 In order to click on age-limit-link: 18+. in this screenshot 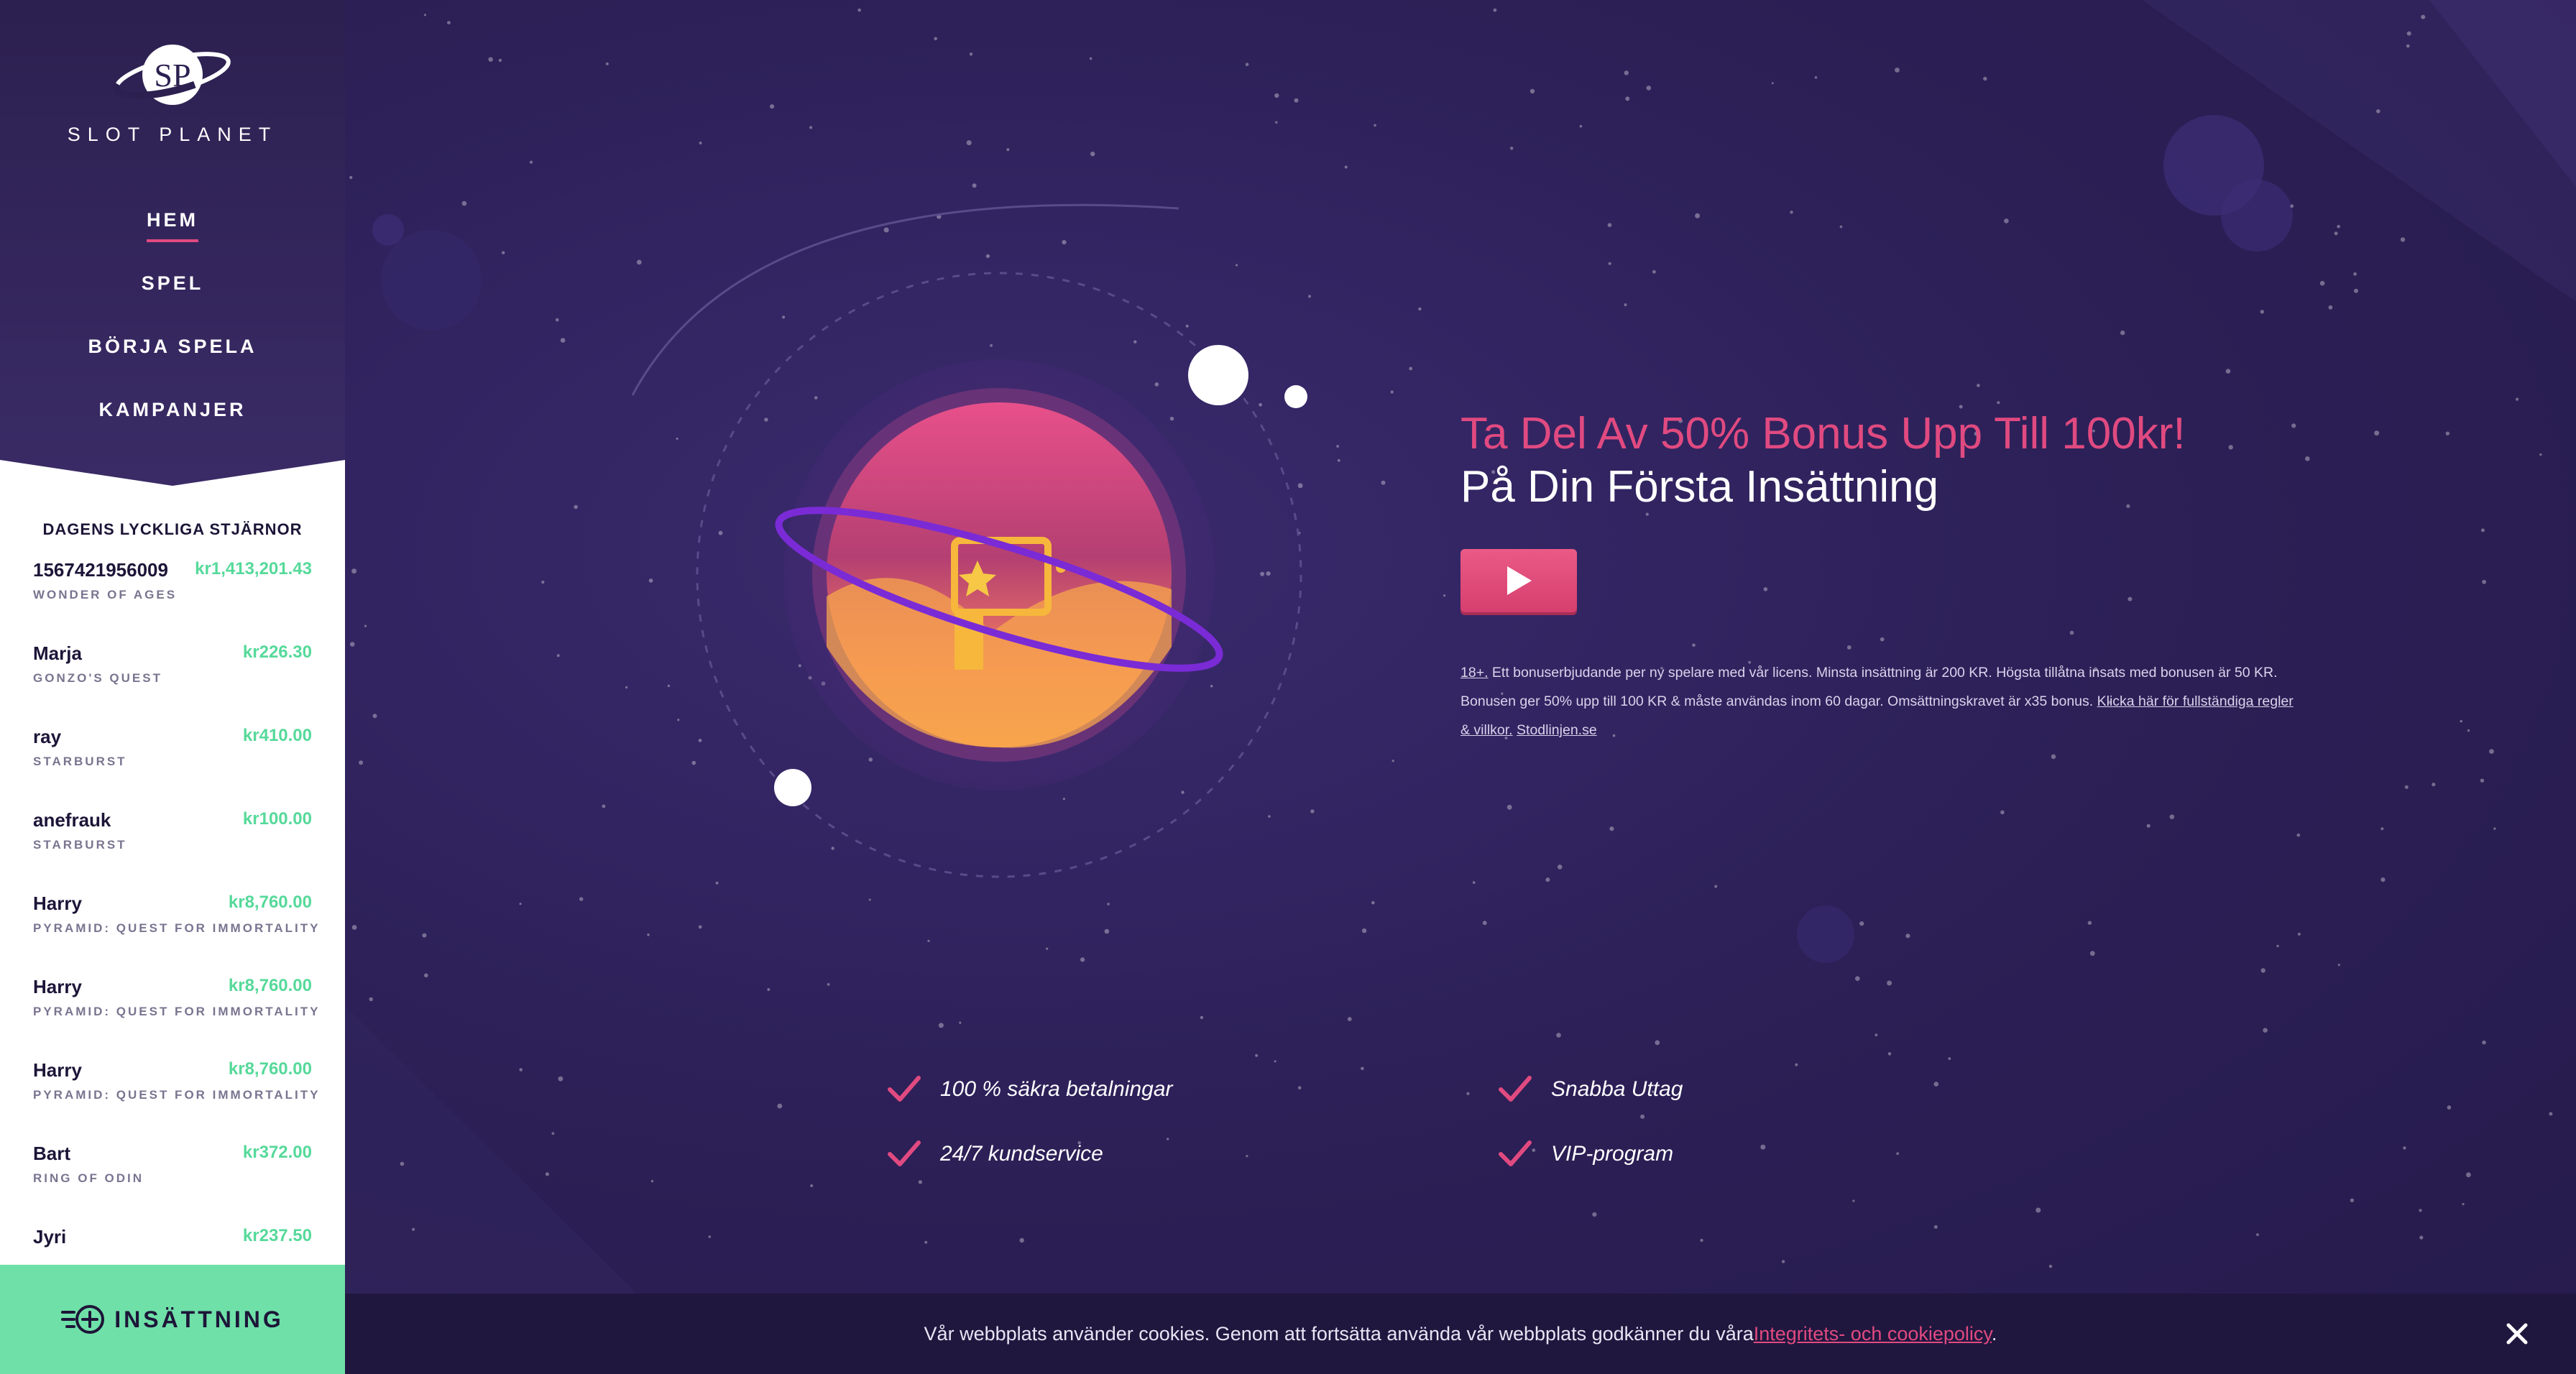, I will do `click(1474, 673)`.